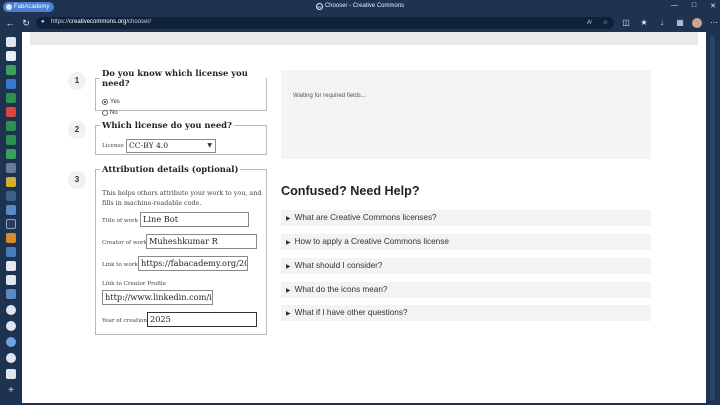 This screenshot has height=405, width=720. I want to click on vertical-scrollbar, so click(712, 218).